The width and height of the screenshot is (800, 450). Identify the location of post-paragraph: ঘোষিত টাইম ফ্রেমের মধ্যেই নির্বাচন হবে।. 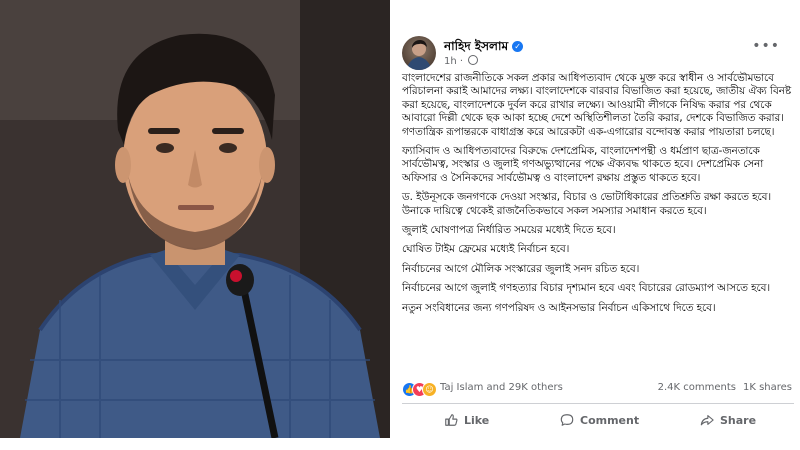
(486, 249).